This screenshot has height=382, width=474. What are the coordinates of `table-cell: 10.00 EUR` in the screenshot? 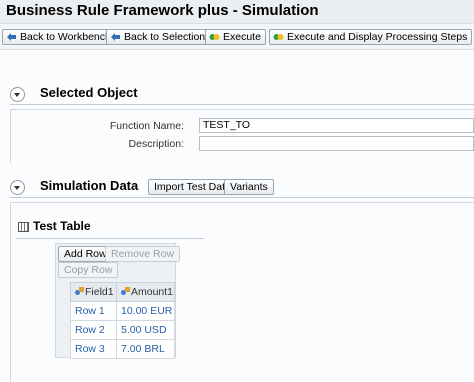 It's located at (145, 311).